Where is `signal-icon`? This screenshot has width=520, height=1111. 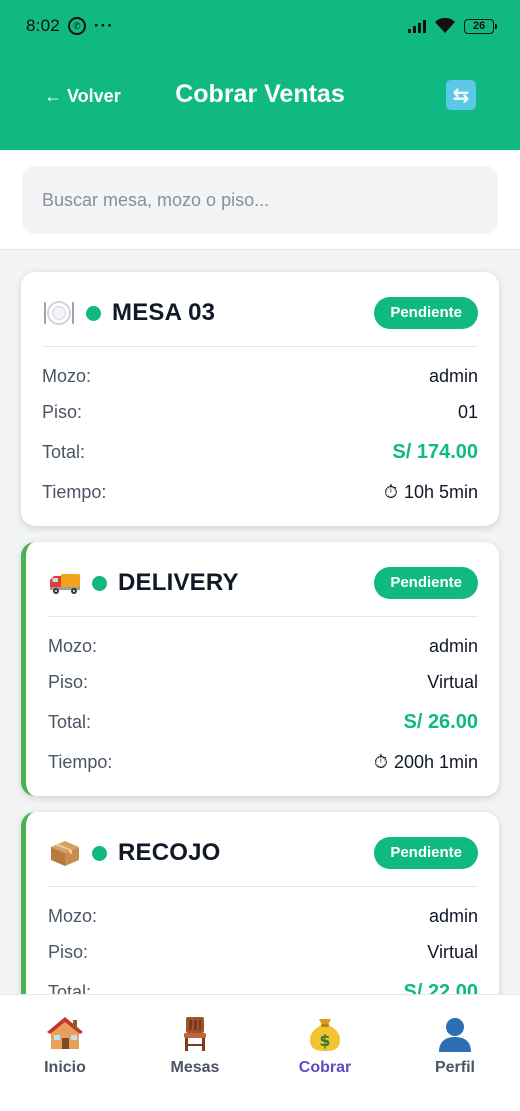
signal-icon is located at coordinates (417, 26).